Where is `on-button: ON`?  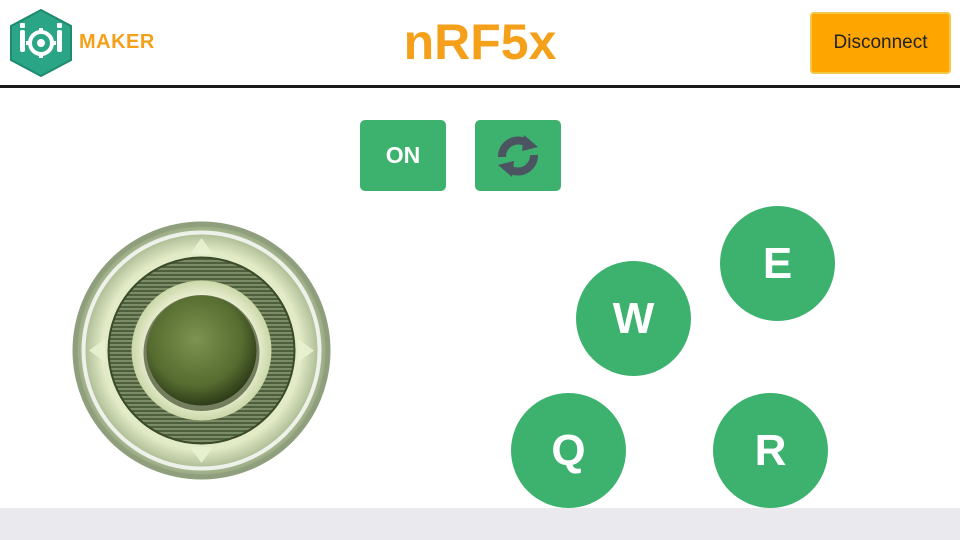 on-button: ON is located at coordinates (403, 155).